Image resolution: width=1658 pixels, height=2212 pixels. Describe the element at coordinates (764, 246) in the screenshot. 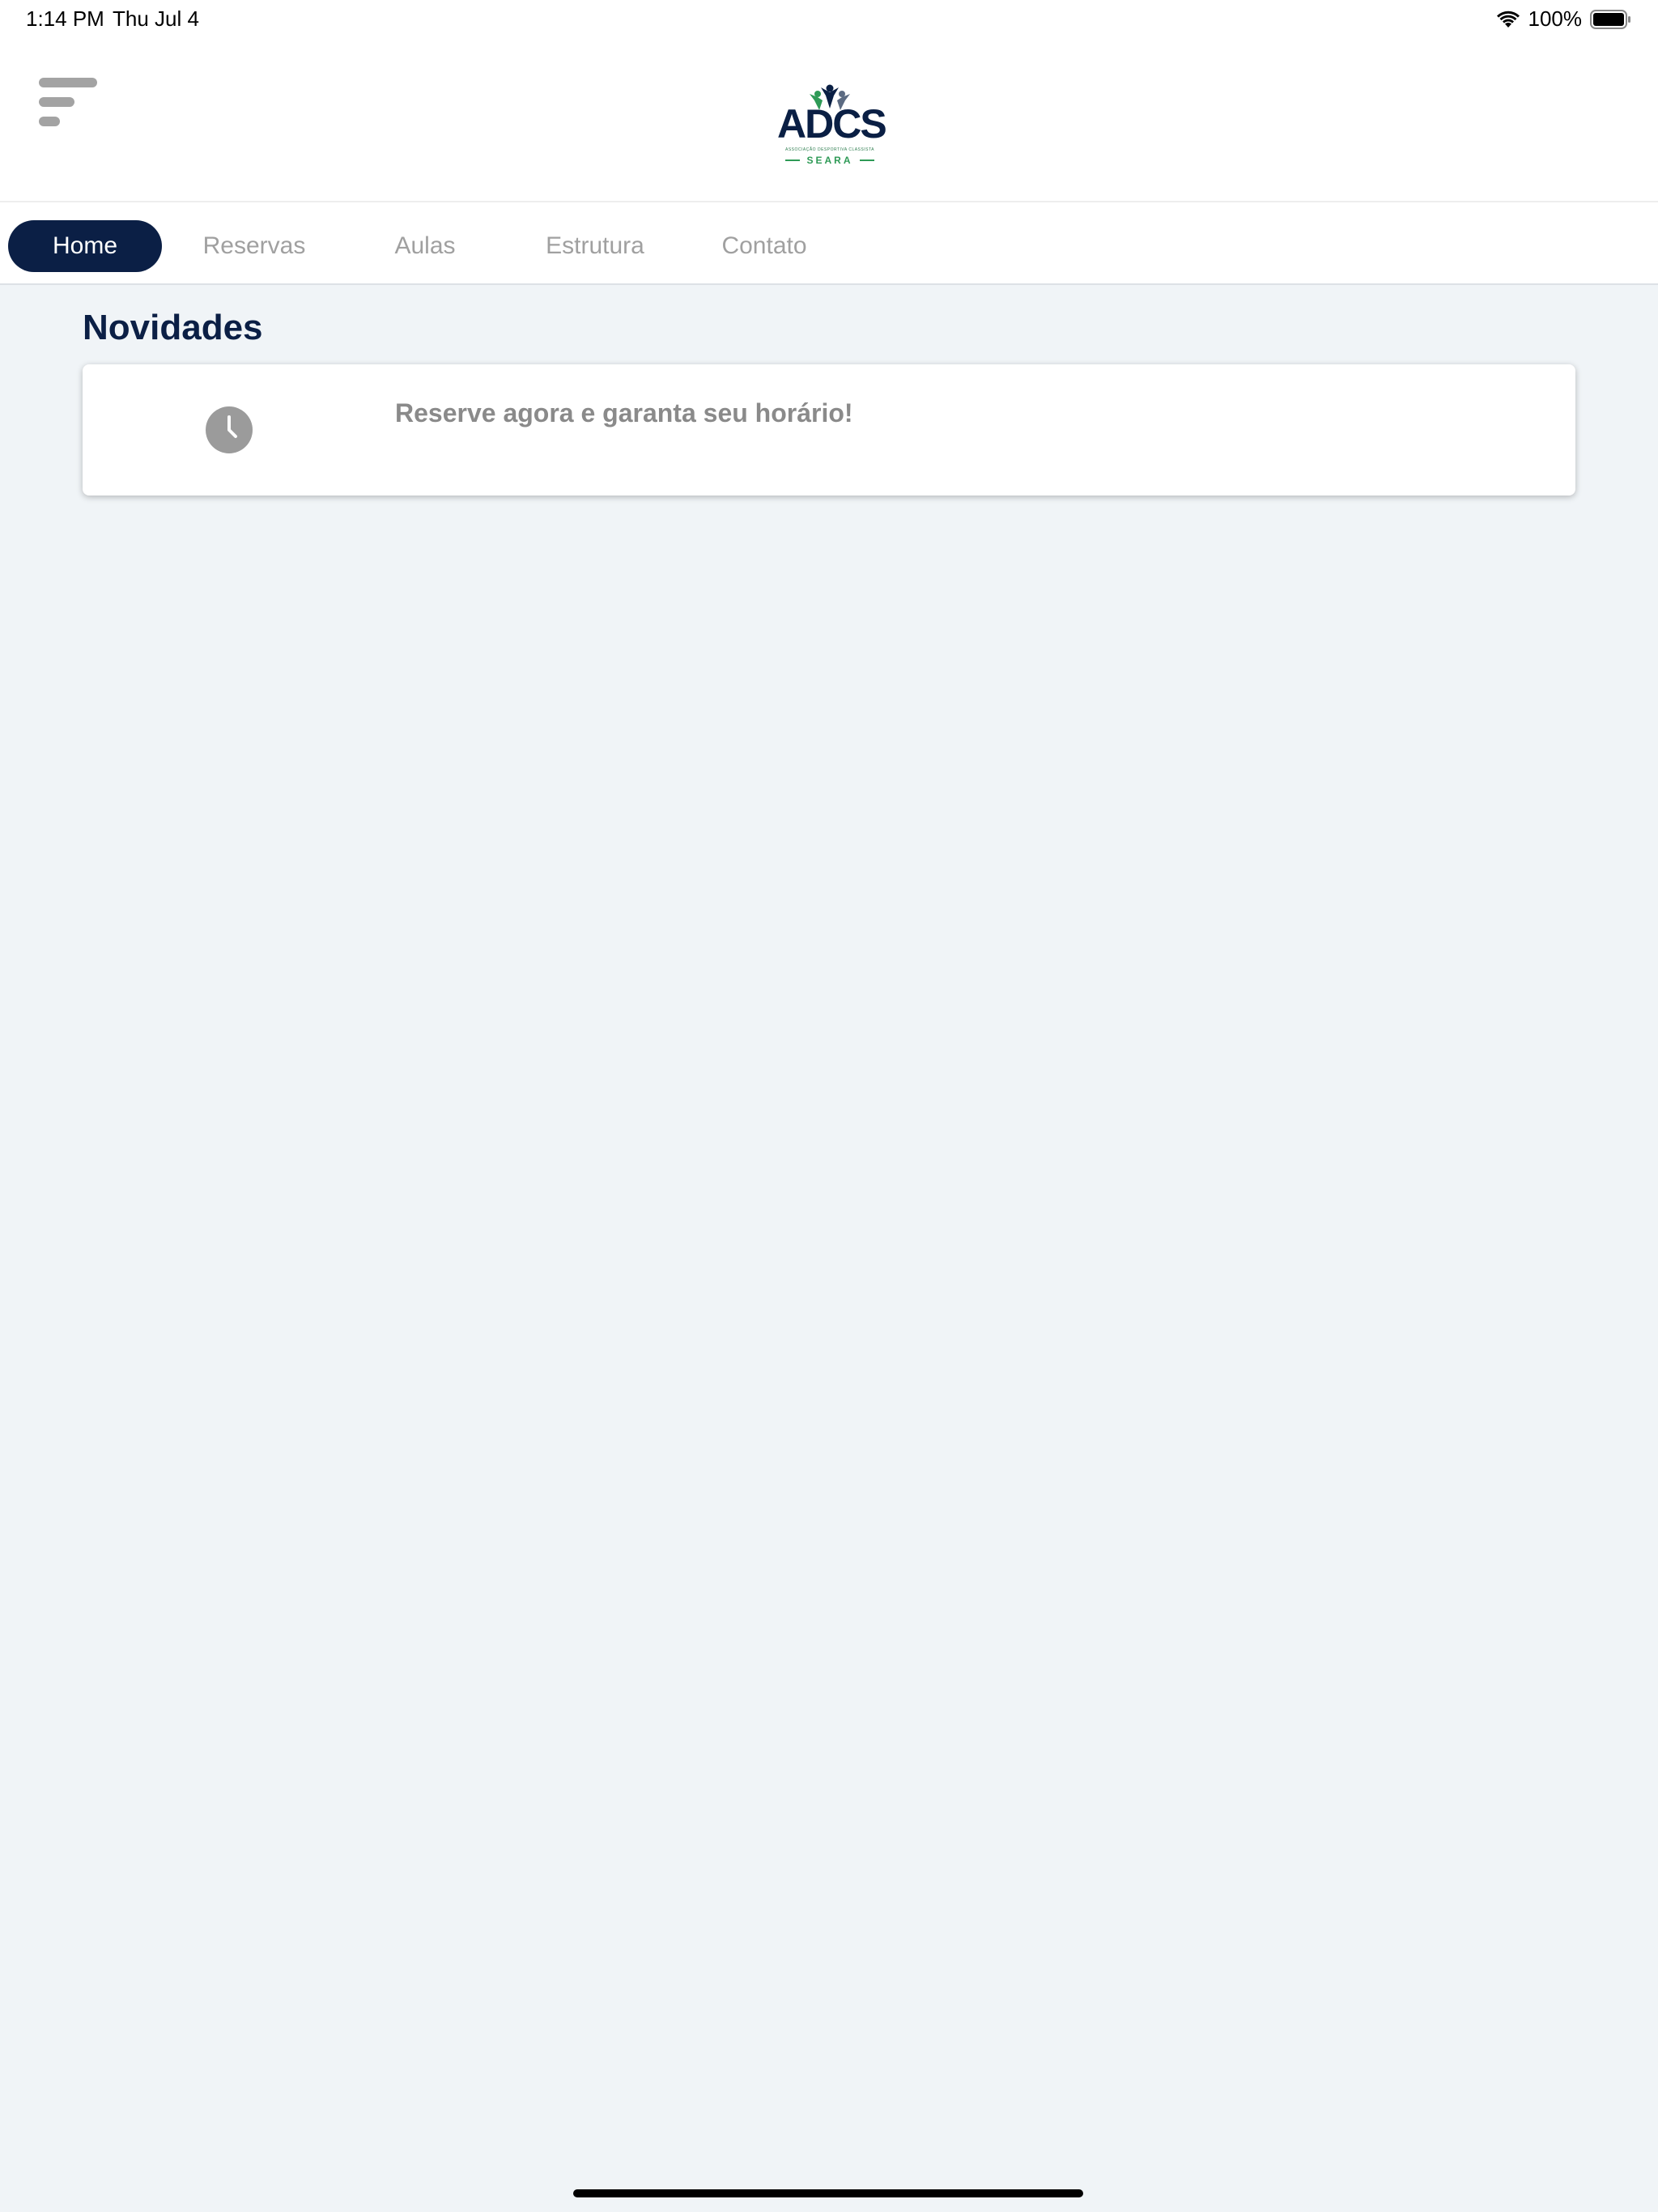

I see `tab-contato: Contato` at that location.